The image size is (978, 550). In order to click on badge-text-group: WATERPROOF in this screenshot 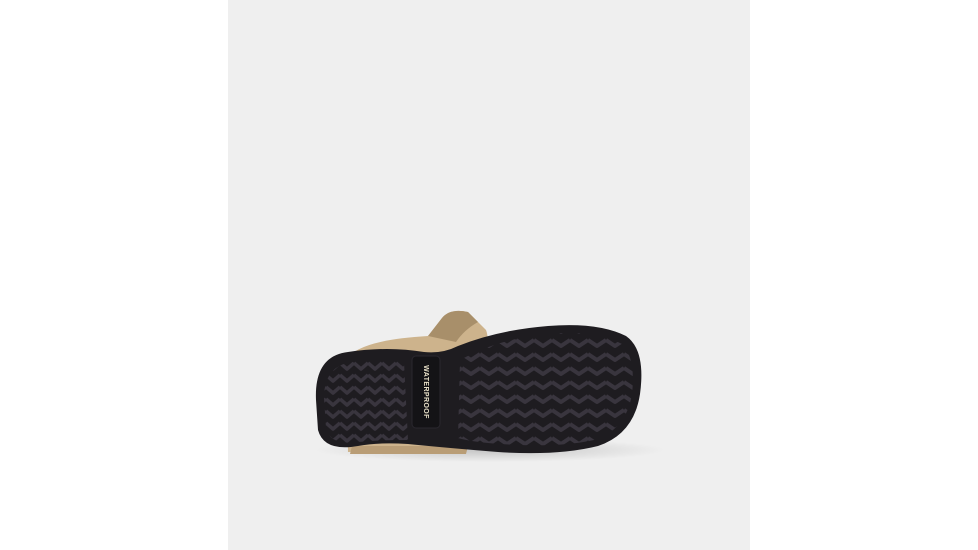, I will do `click(425, 392)`.